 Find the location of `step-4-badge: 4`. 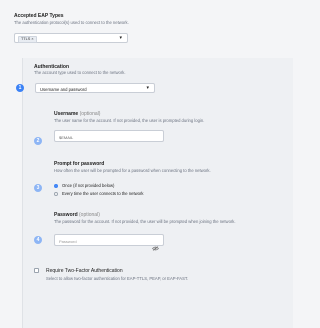

step-4-badge: 4 is located at coordinates (38, 240).